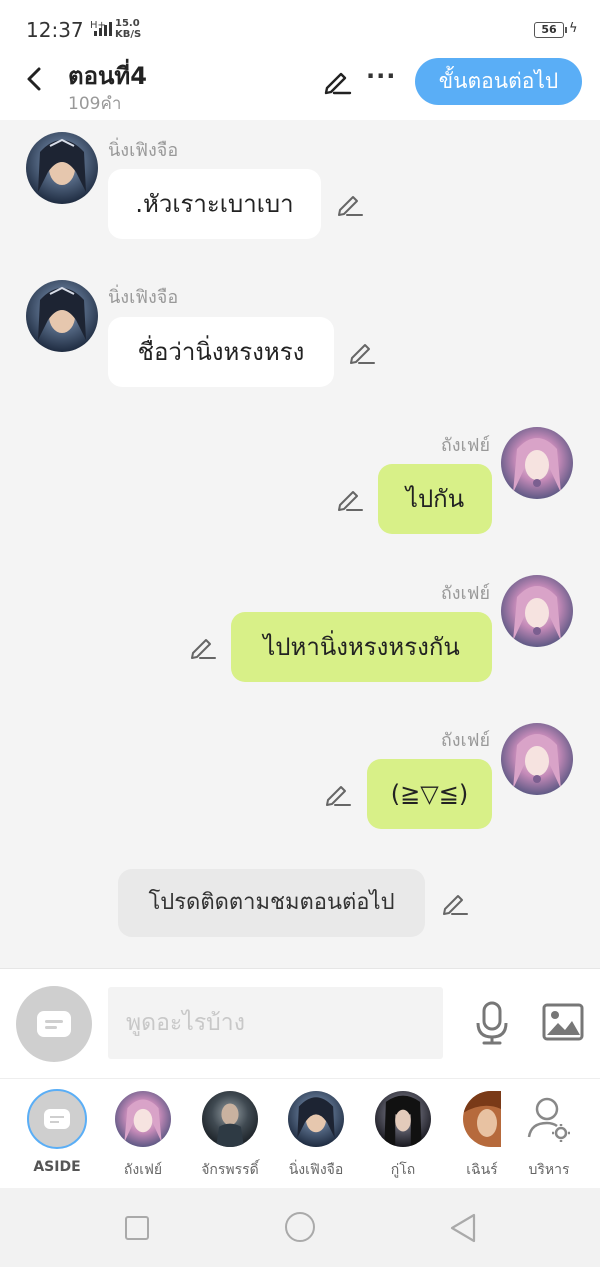 The image size is (600, 1267). What do you see at coordinates (492, 1023) in the screenshot?
I see `mic-icon` at bounding box center [492, 1023].